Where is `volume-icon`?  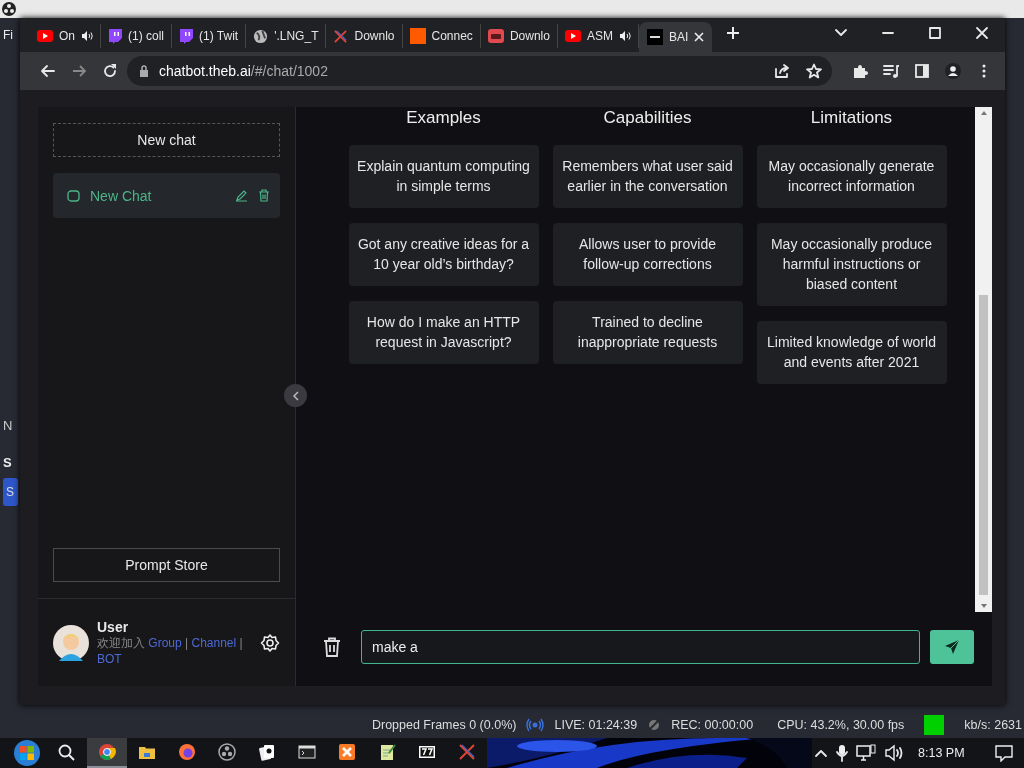 volume-icon is located at coordinates (894, 753).